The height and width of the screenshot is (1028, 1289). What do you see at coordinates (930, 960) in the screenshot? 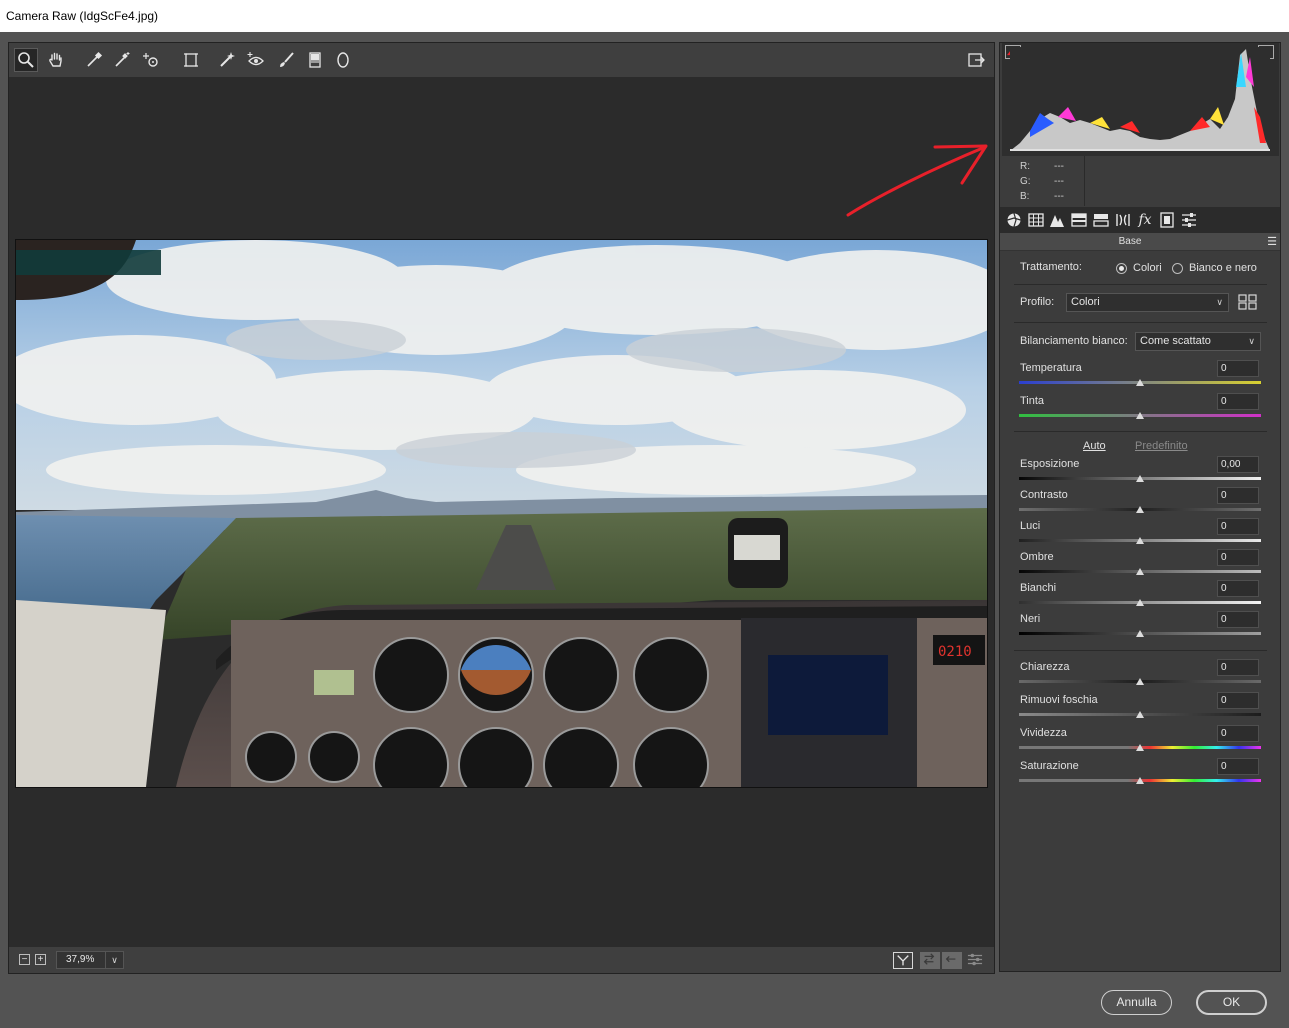
I see `swap-settings-icon` at bounding box center [930, 960].